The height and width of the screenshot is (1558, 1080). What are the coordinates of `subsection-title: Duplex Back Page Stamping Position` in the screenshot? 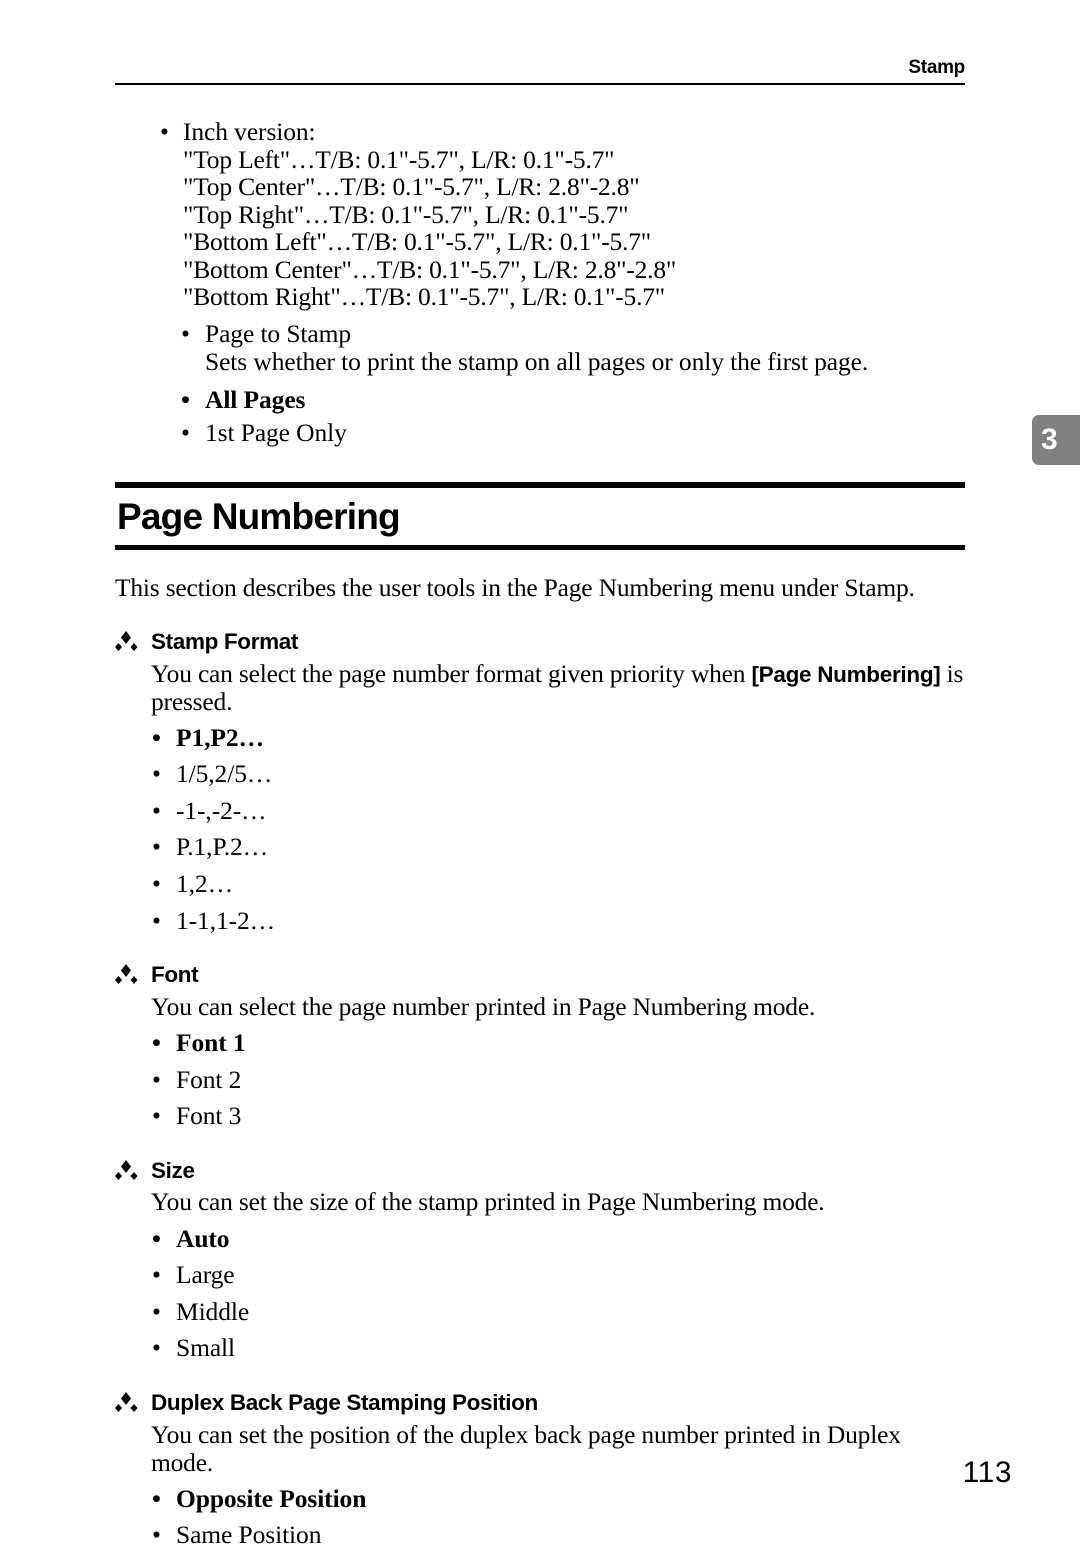 It's located at (344, 1402).